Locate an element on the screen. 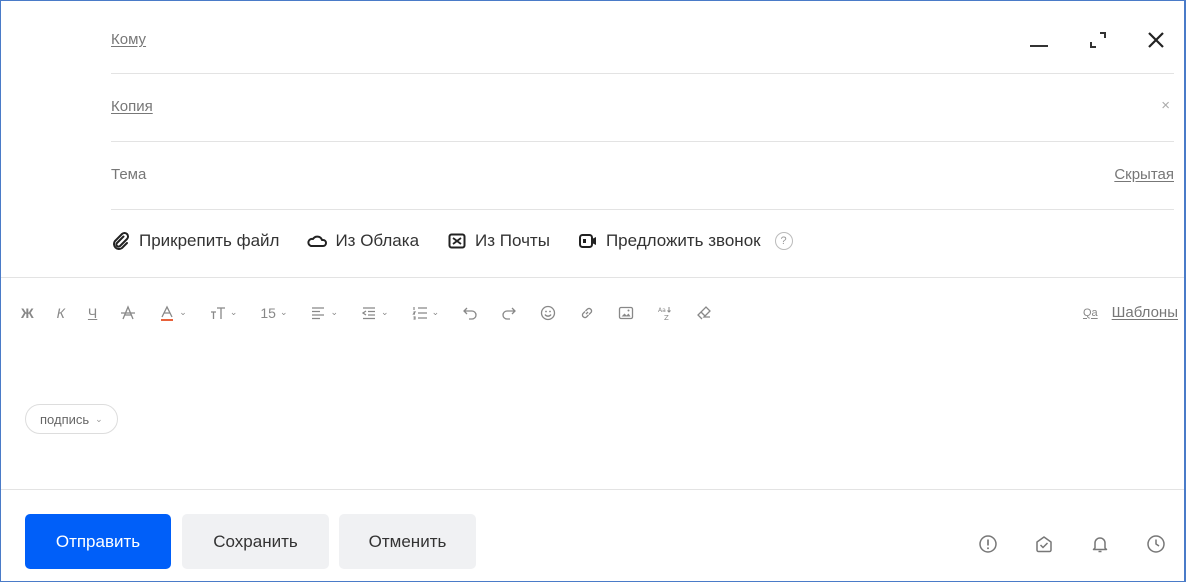  align-button: ⌄ is located at coordinates (324, 313).